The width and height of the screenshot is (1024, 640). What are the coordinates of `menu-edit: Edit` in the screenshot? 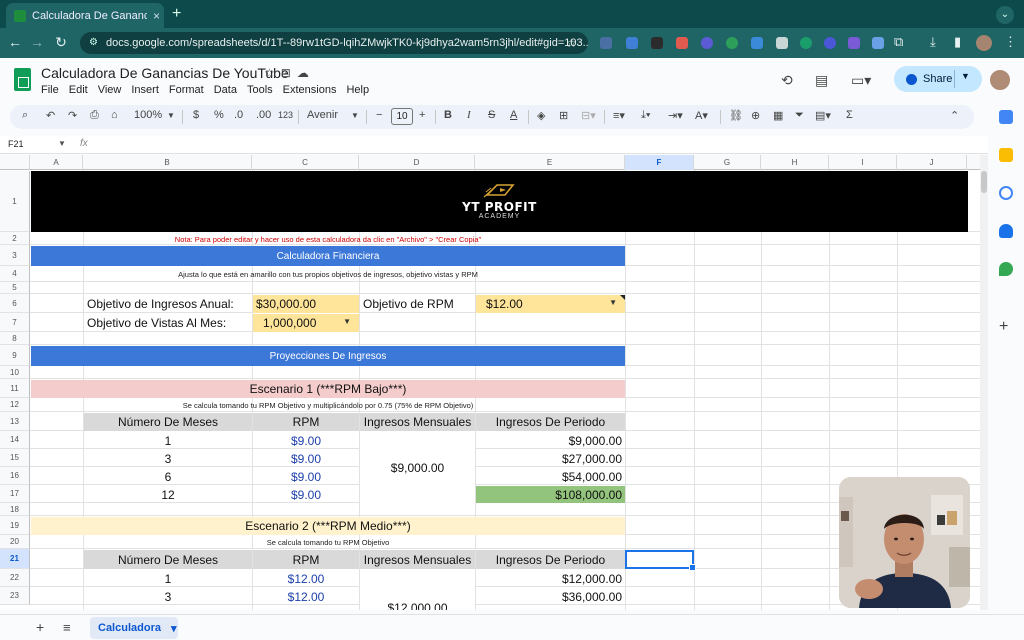 It's located at (78, 90).